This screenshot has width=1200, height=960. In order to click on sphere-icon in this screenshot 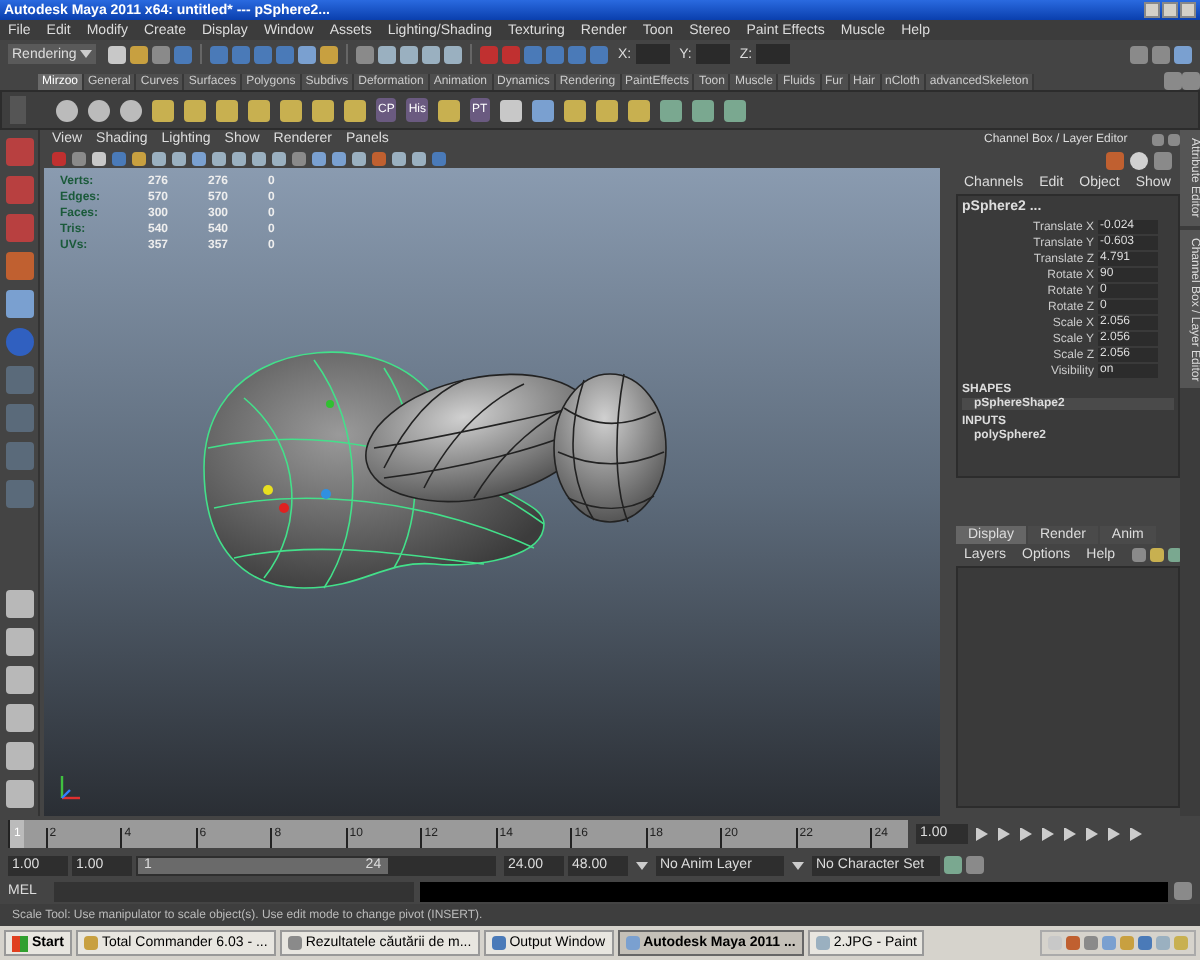, I will do `click(1139, 161)`.